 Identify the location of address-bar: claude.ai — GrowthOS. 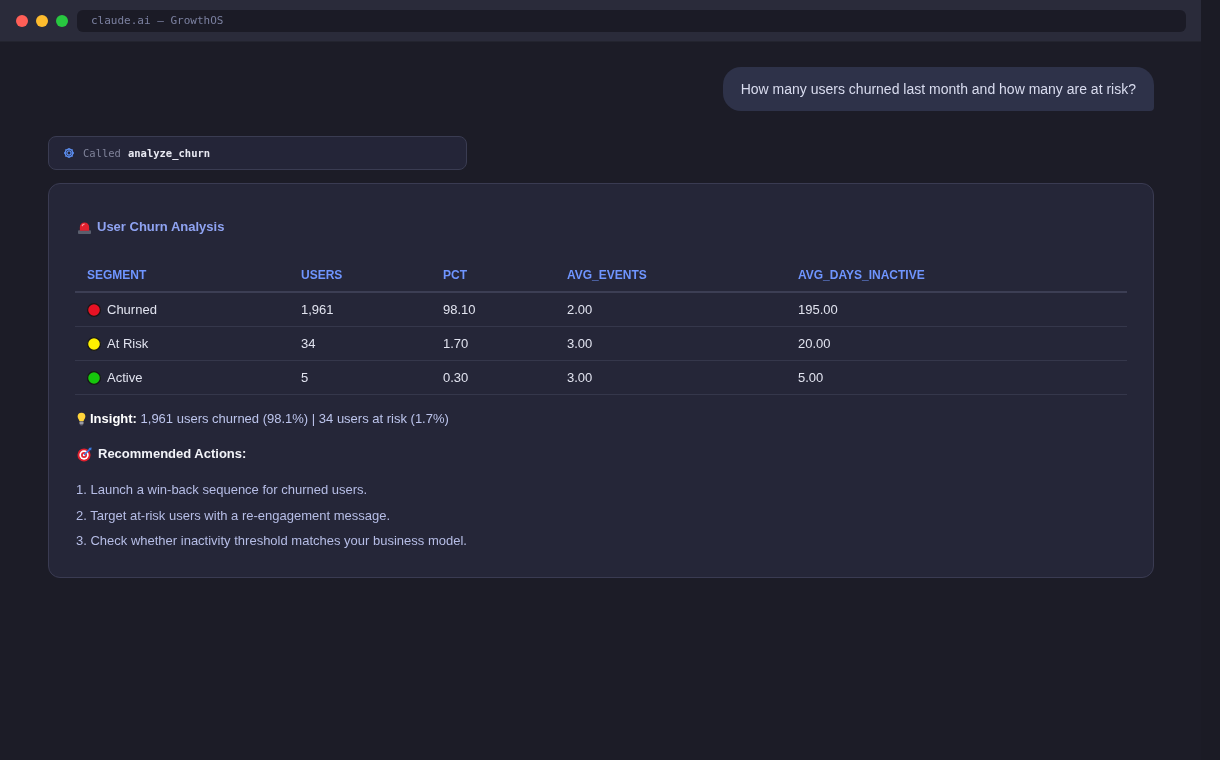
(631, 20).